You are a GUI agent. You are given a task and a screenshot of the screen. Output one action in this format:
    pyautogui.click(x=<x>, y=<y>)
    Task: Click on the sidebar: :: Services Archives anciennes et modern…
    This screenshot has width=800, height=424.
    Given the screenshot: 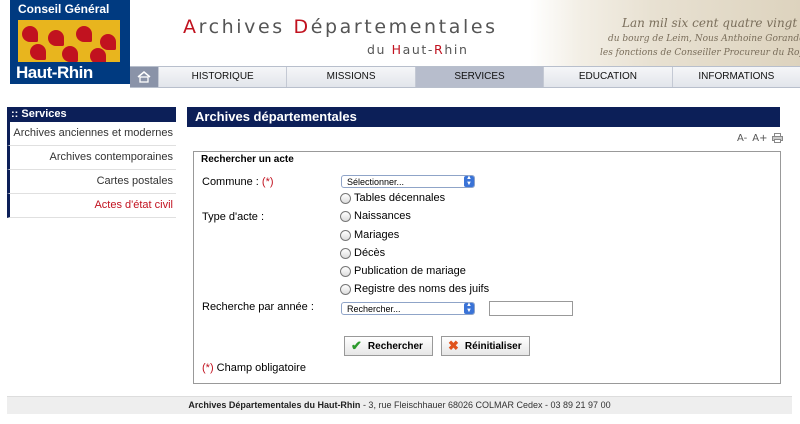 What is the action you would take?
    pyautogui.click(x=91, y=162)
    